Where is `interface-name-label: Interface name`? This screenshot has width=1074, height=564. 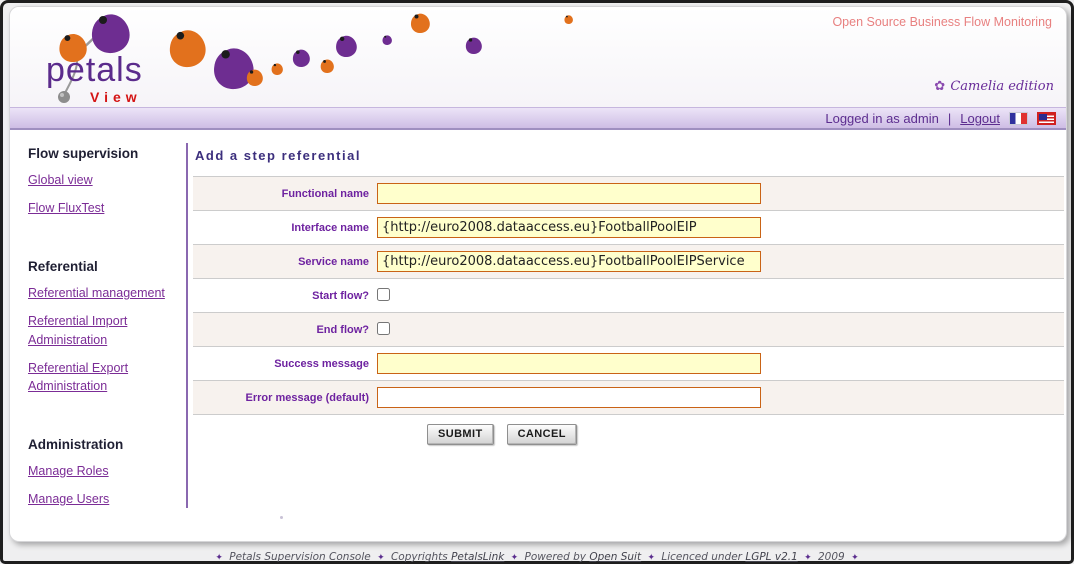
interface-name-label: Interface name is located at coordinates (330, 227).